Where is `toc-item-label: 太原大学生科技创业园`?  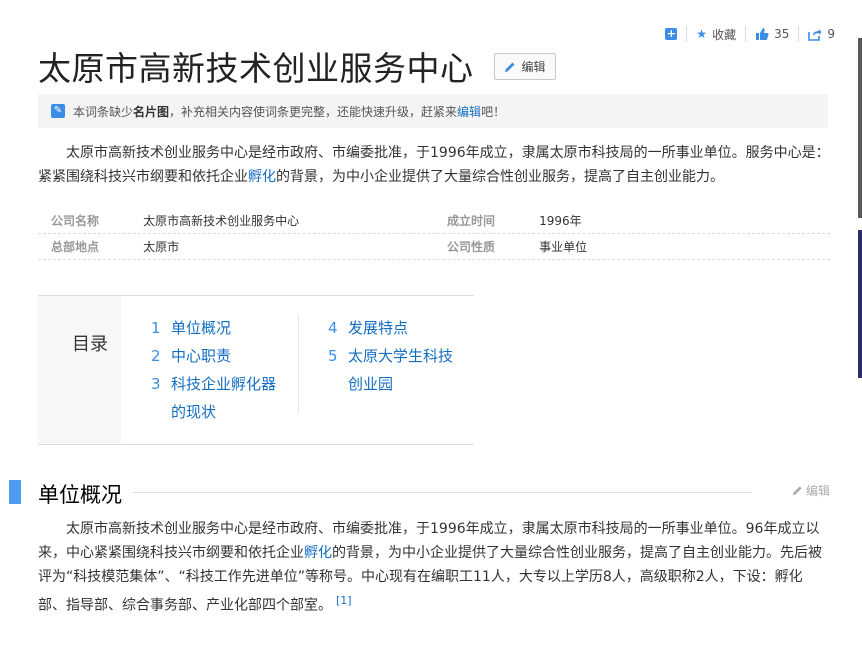
toc-item-label: 太原大学生科技创业园 is located at coordinates (405, 370).